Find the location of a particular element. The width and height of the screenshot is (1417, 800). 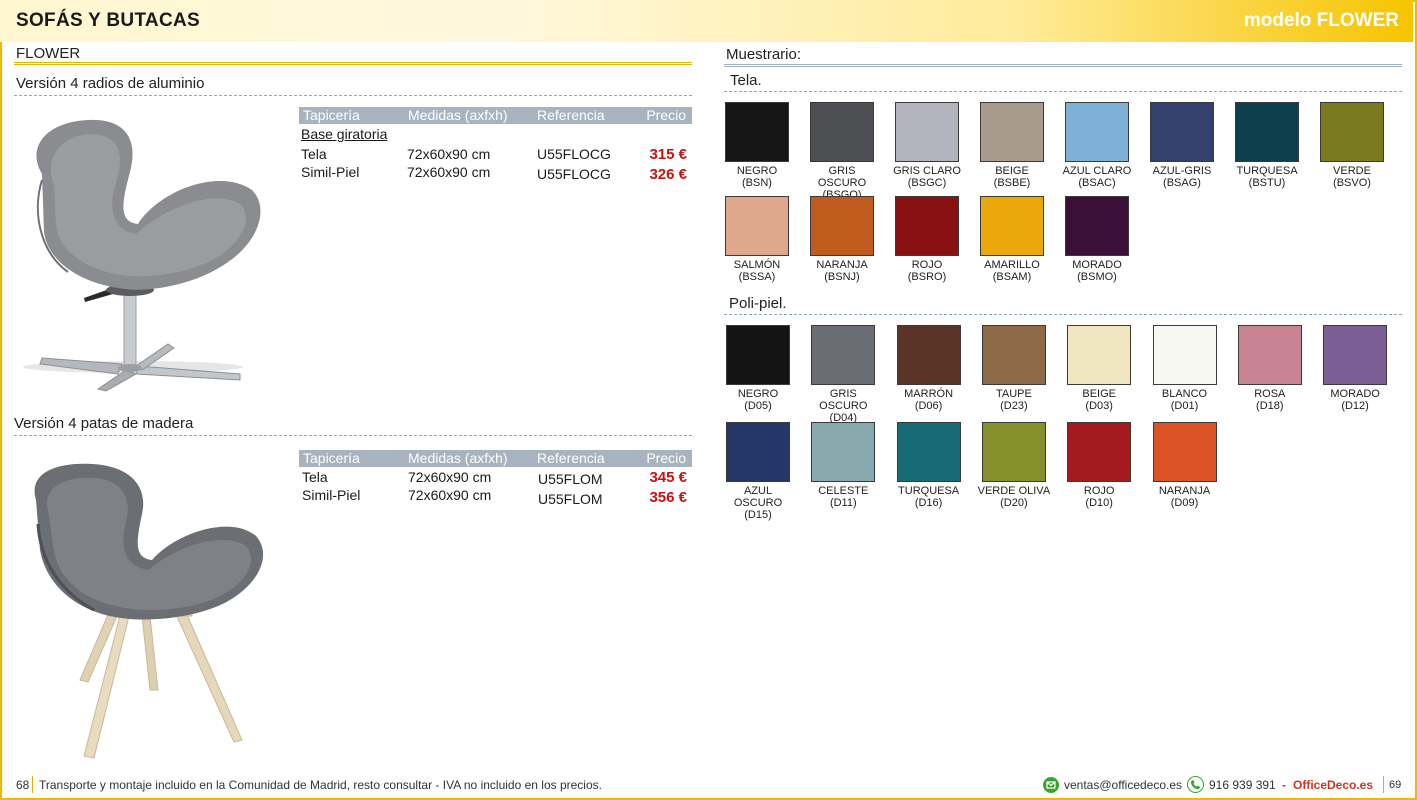

swatch-code: (D01) is located at coordinates (1184, 406).